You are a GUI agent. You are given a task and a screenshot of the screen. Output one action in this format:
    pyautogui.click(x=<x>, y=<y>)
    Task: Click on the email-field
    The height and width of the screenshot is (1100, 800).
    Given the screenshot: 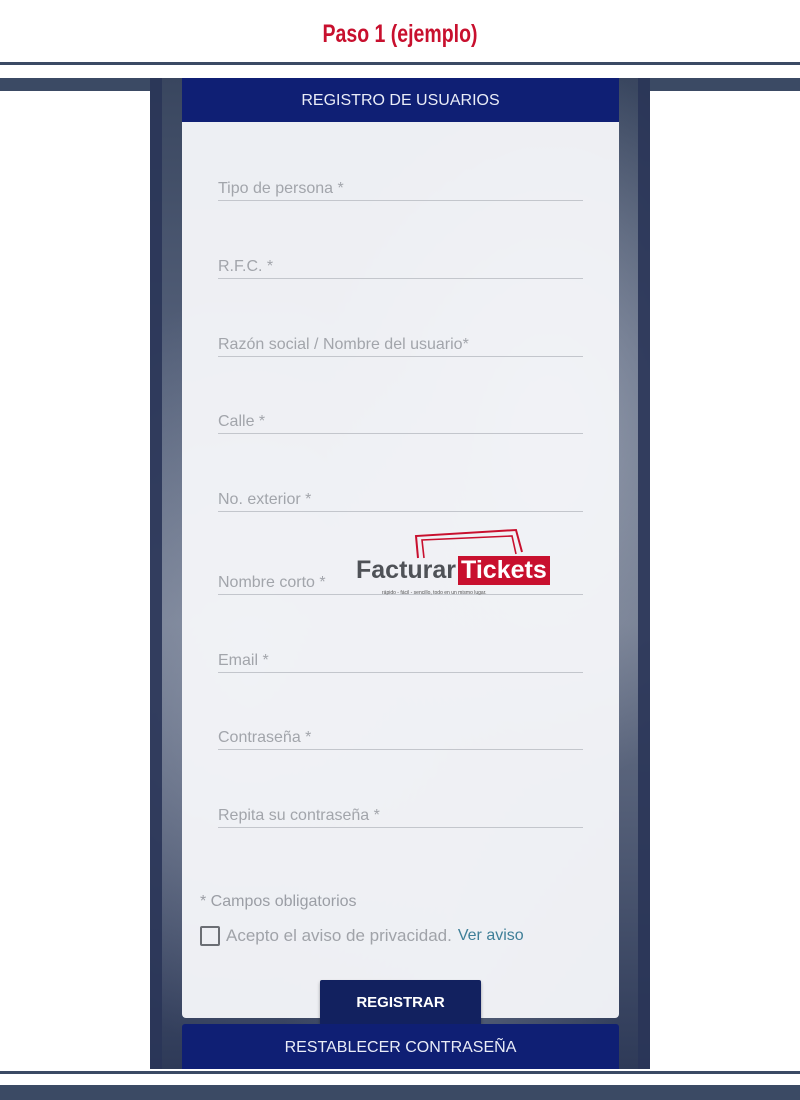 What is the action you would take?
    pyautogui.click(x=400, y=661)
    